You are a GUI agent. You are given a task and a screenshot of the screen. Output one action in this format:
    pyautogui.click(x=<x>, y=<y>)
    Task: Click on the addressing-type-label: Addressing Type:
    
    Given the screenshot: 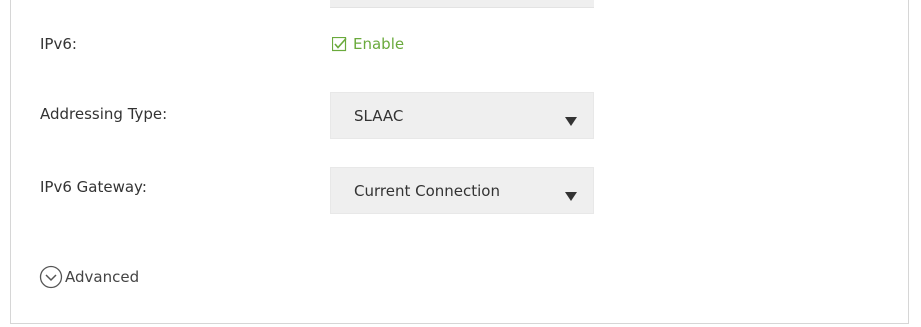 What is the action you would take?
    pyautogui.click(x=104, y=114)
    